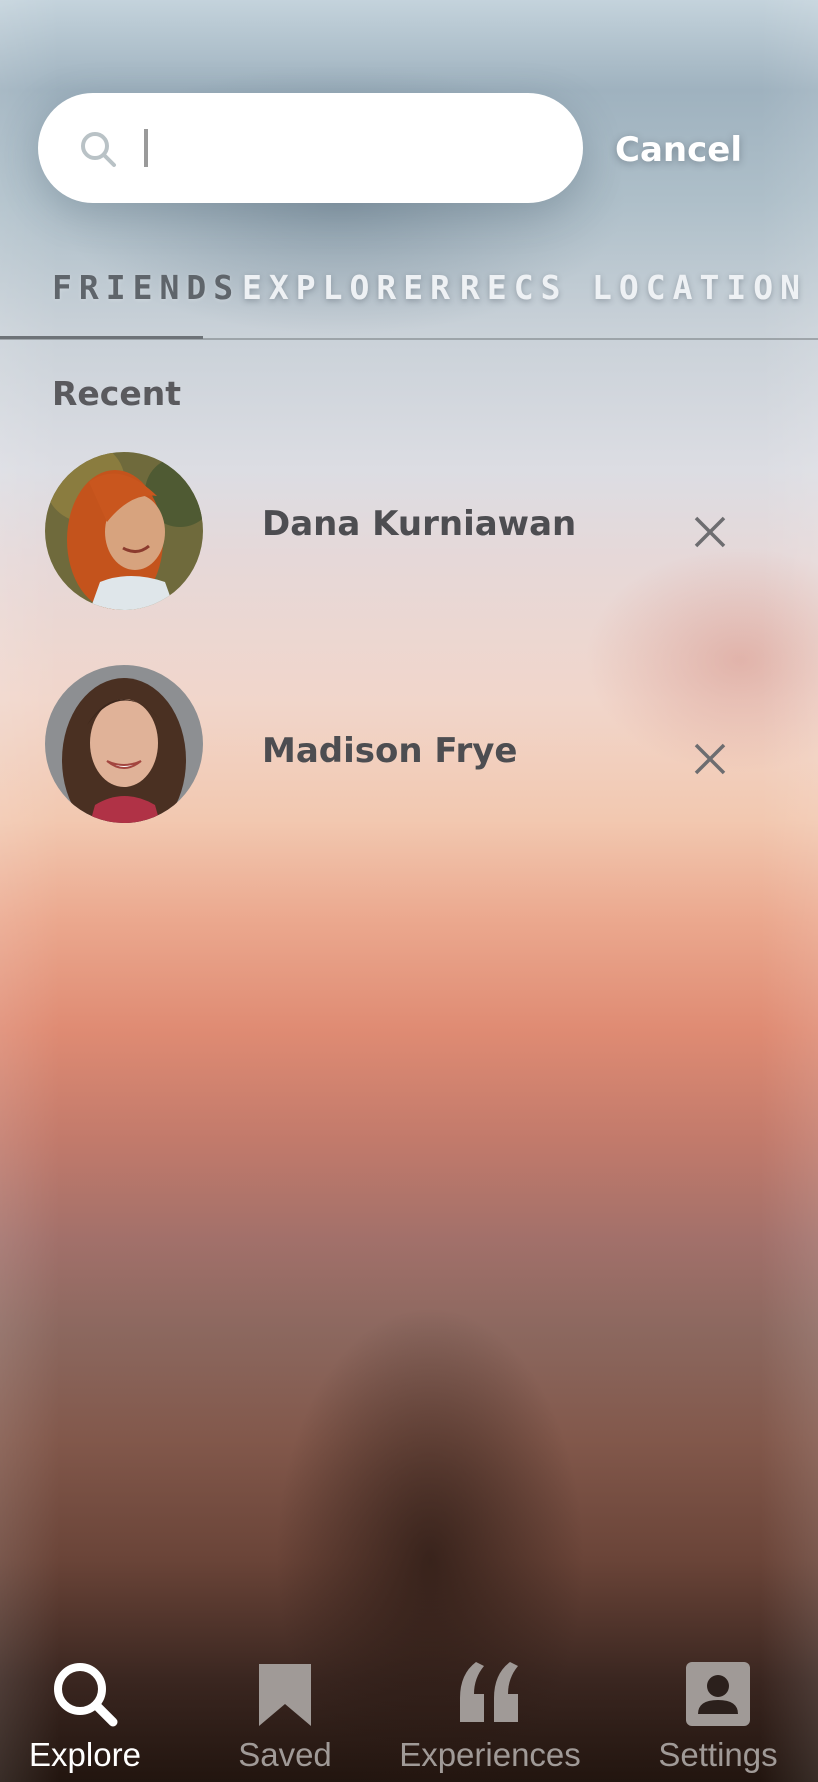 Image resolution: width=818 pixels, height=1782 pixels. I want to click on nav-settings: Settings, so click(718, 1711).